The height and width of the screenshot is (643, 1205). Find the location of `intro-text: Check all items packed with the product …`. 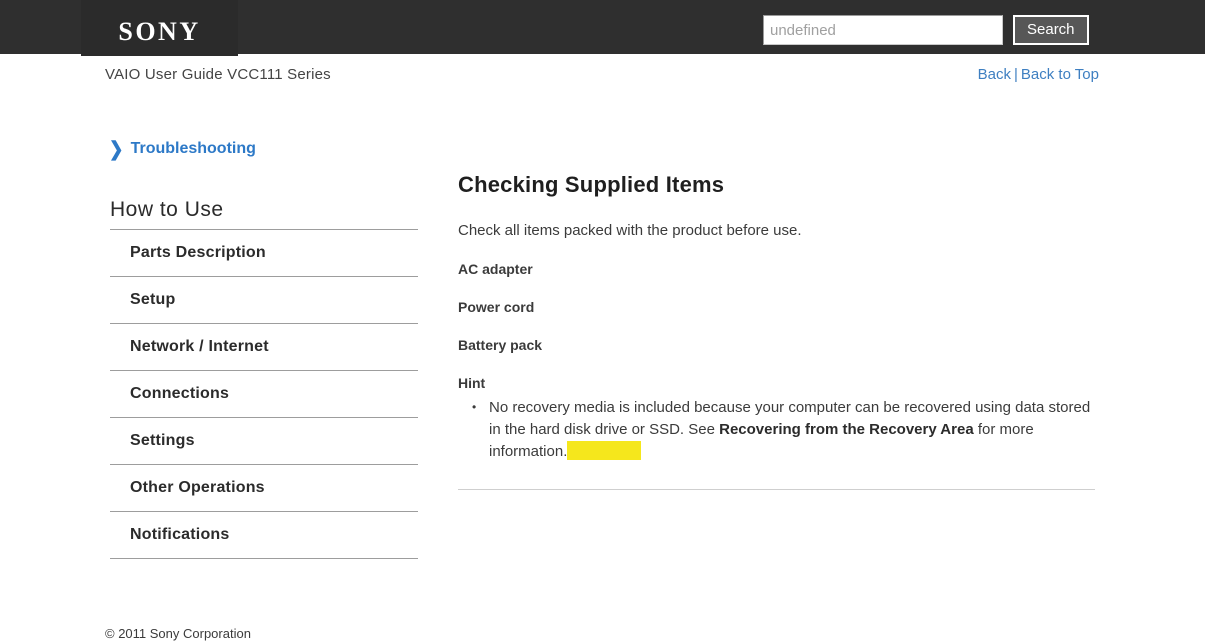

intro-text: Check all items packed with the product … is located at coordinates (630, 230).